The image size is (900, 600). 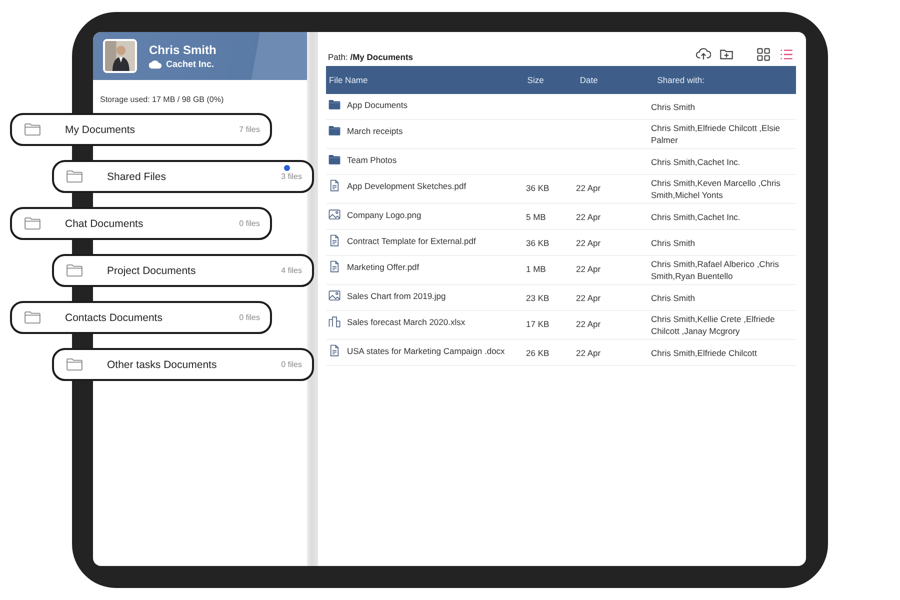 I want to click on folder-name: Shared Files, so click(x=137, y=176).